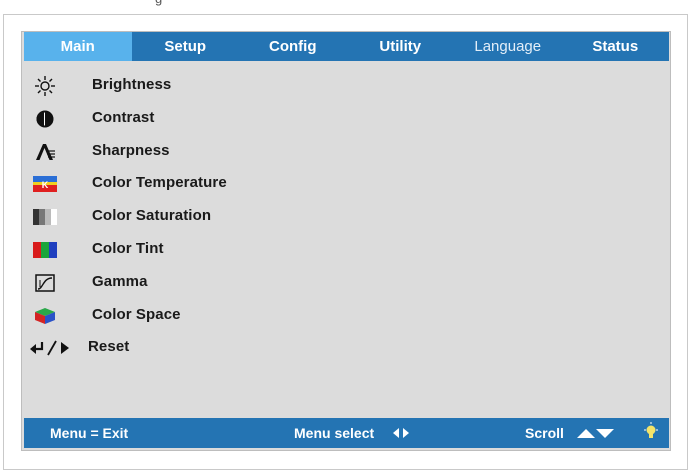 The width and height of the screenshot is (694, 474). I want to click on brightness-icon, so click(45, 86).